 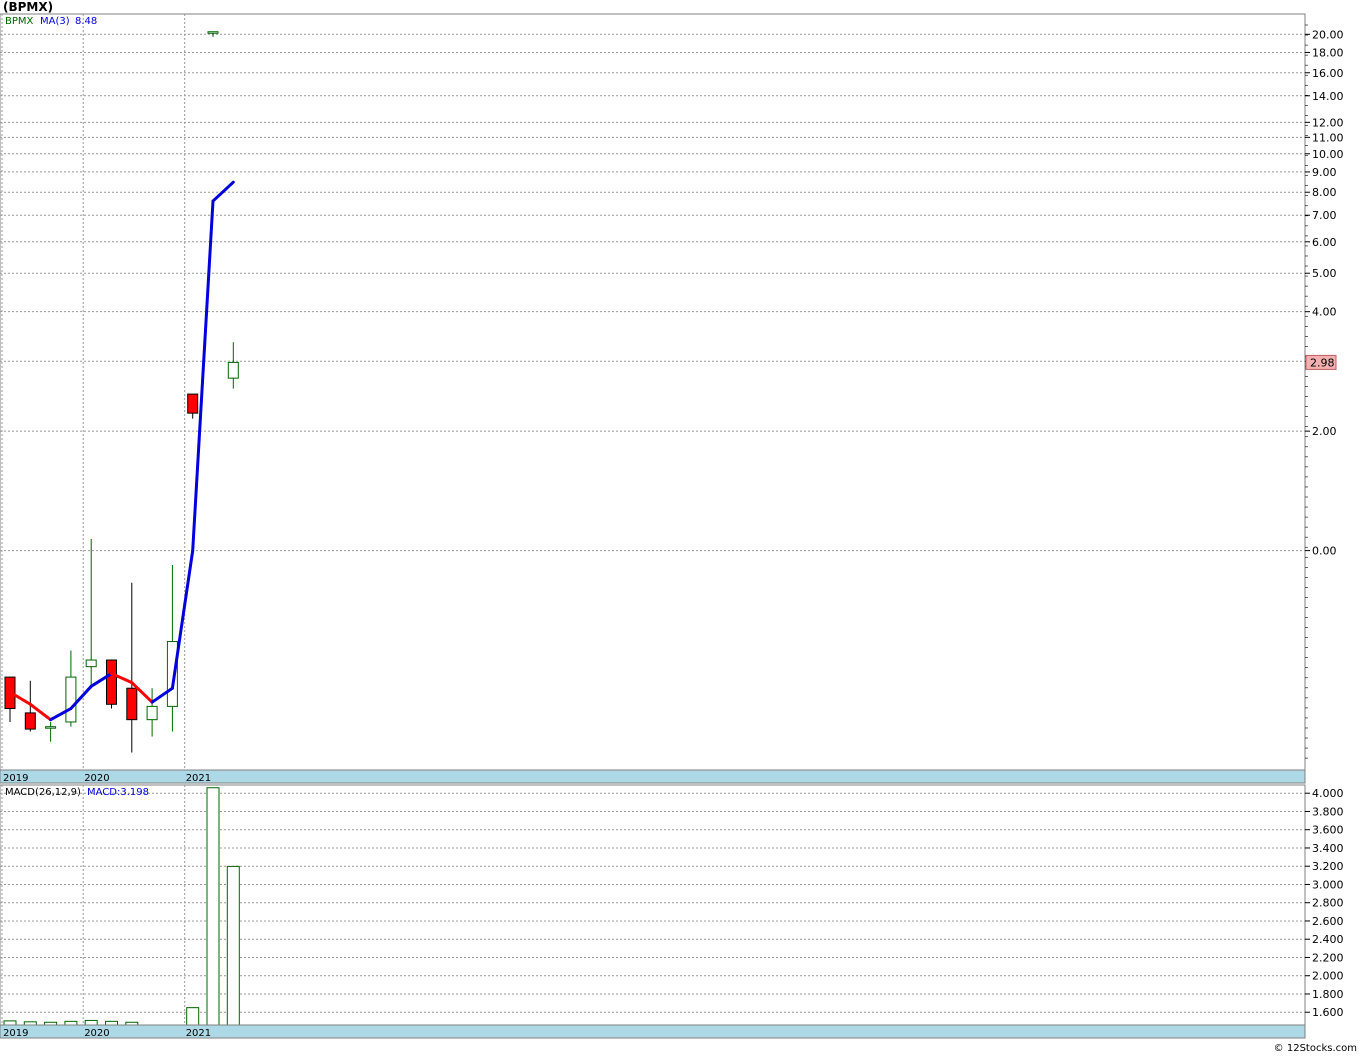 I want to click on y-tick-label: 20.00, so click(x=1328, y=34).